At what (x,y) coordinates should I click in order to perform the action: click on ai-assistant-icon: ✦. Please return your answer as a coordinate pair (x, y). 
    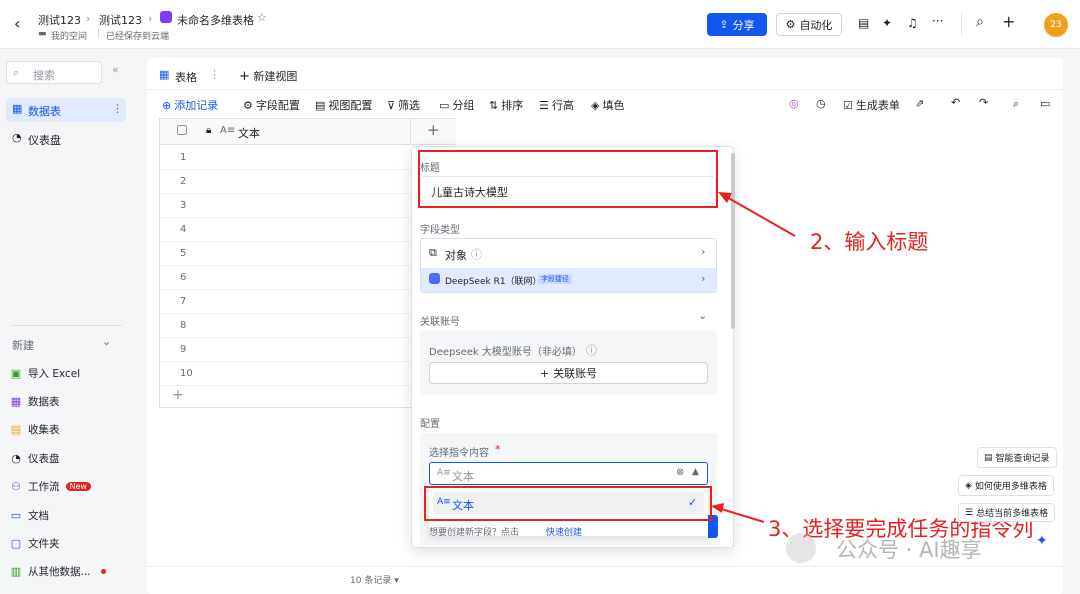
    Looking at the image, I should click on (1042, 541).